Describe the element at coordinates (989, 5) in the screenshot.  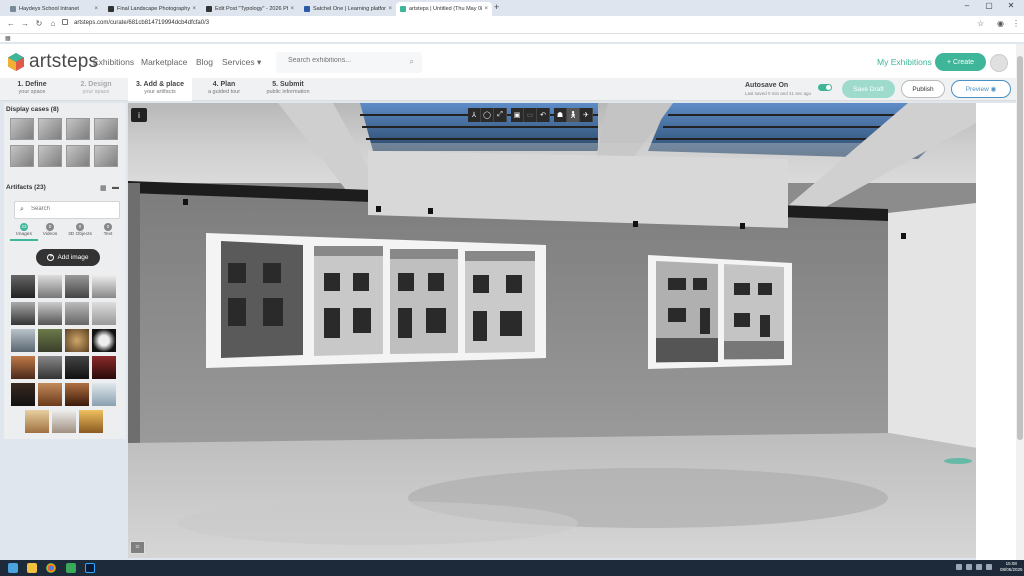
I see `maximize-icon: ▢` at that location.